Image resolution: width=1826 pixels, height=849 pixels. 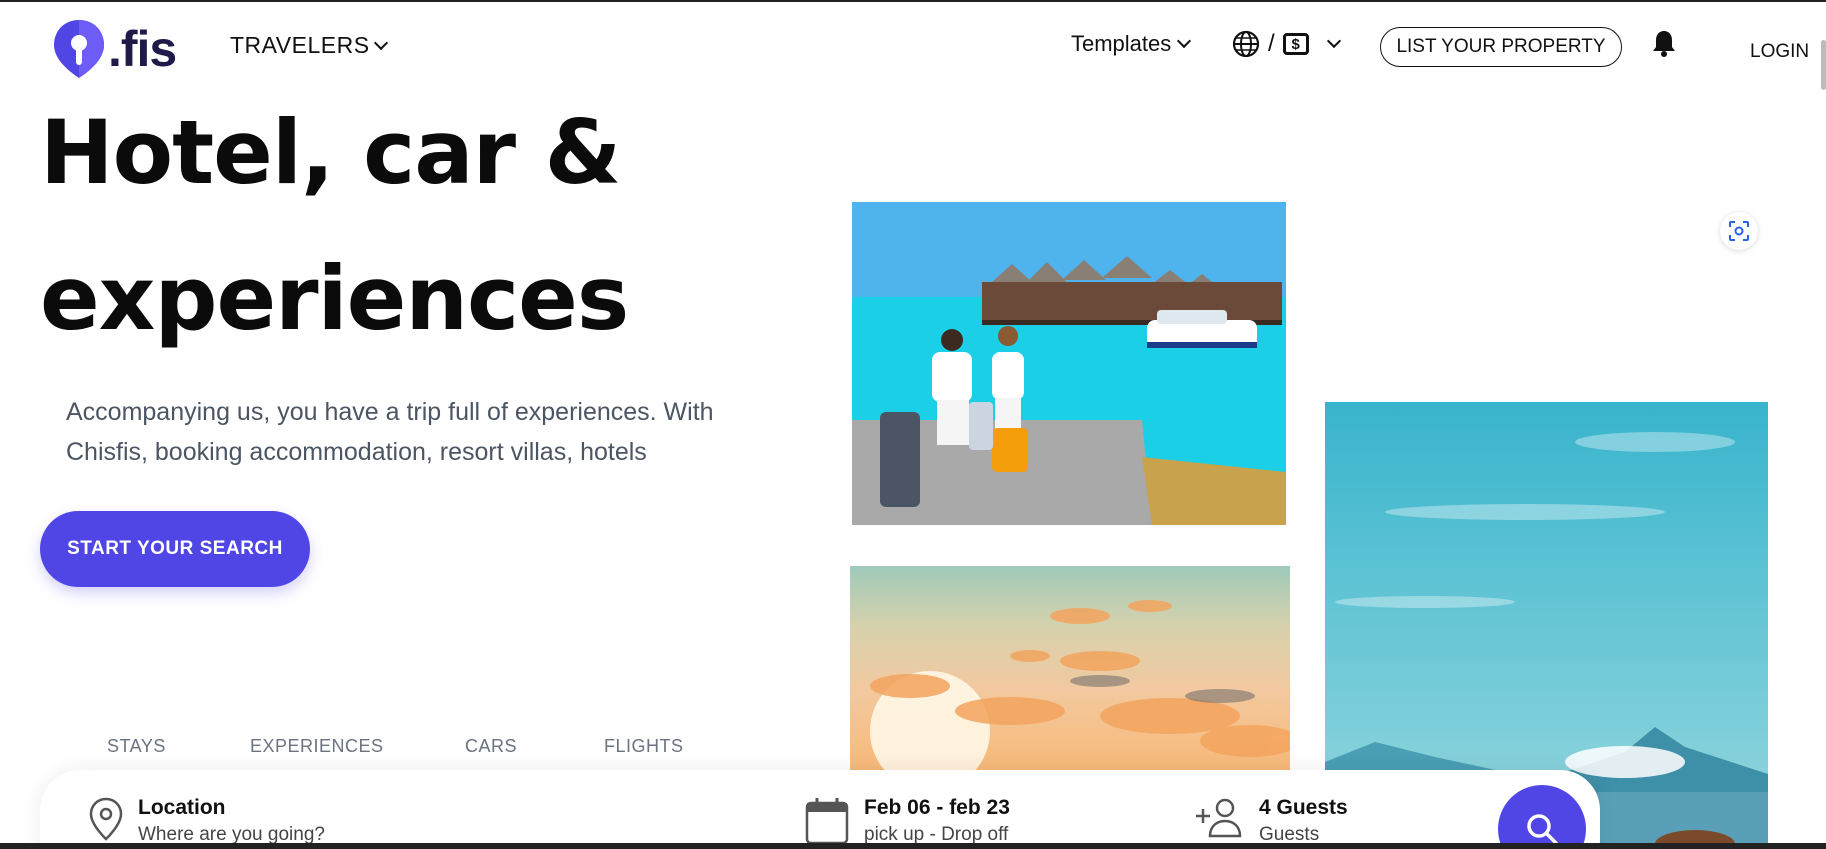 I want to click on tab-flights: FLIGHTS, so click(x=644, y=746).